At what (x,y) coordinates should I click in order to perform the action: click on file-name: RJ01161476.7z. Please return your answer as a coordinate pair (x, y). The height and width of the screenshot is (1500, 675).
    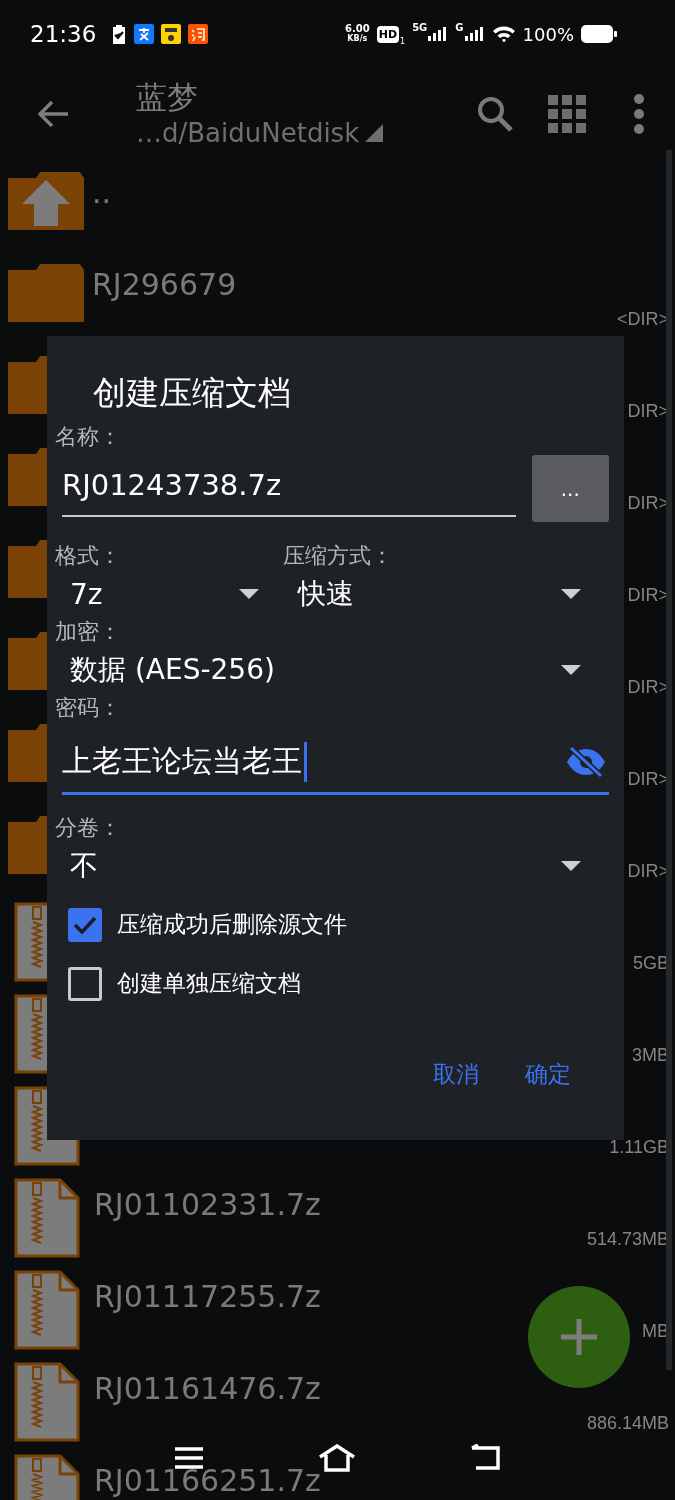
    Looking at the image, I should click on (207, 1389).